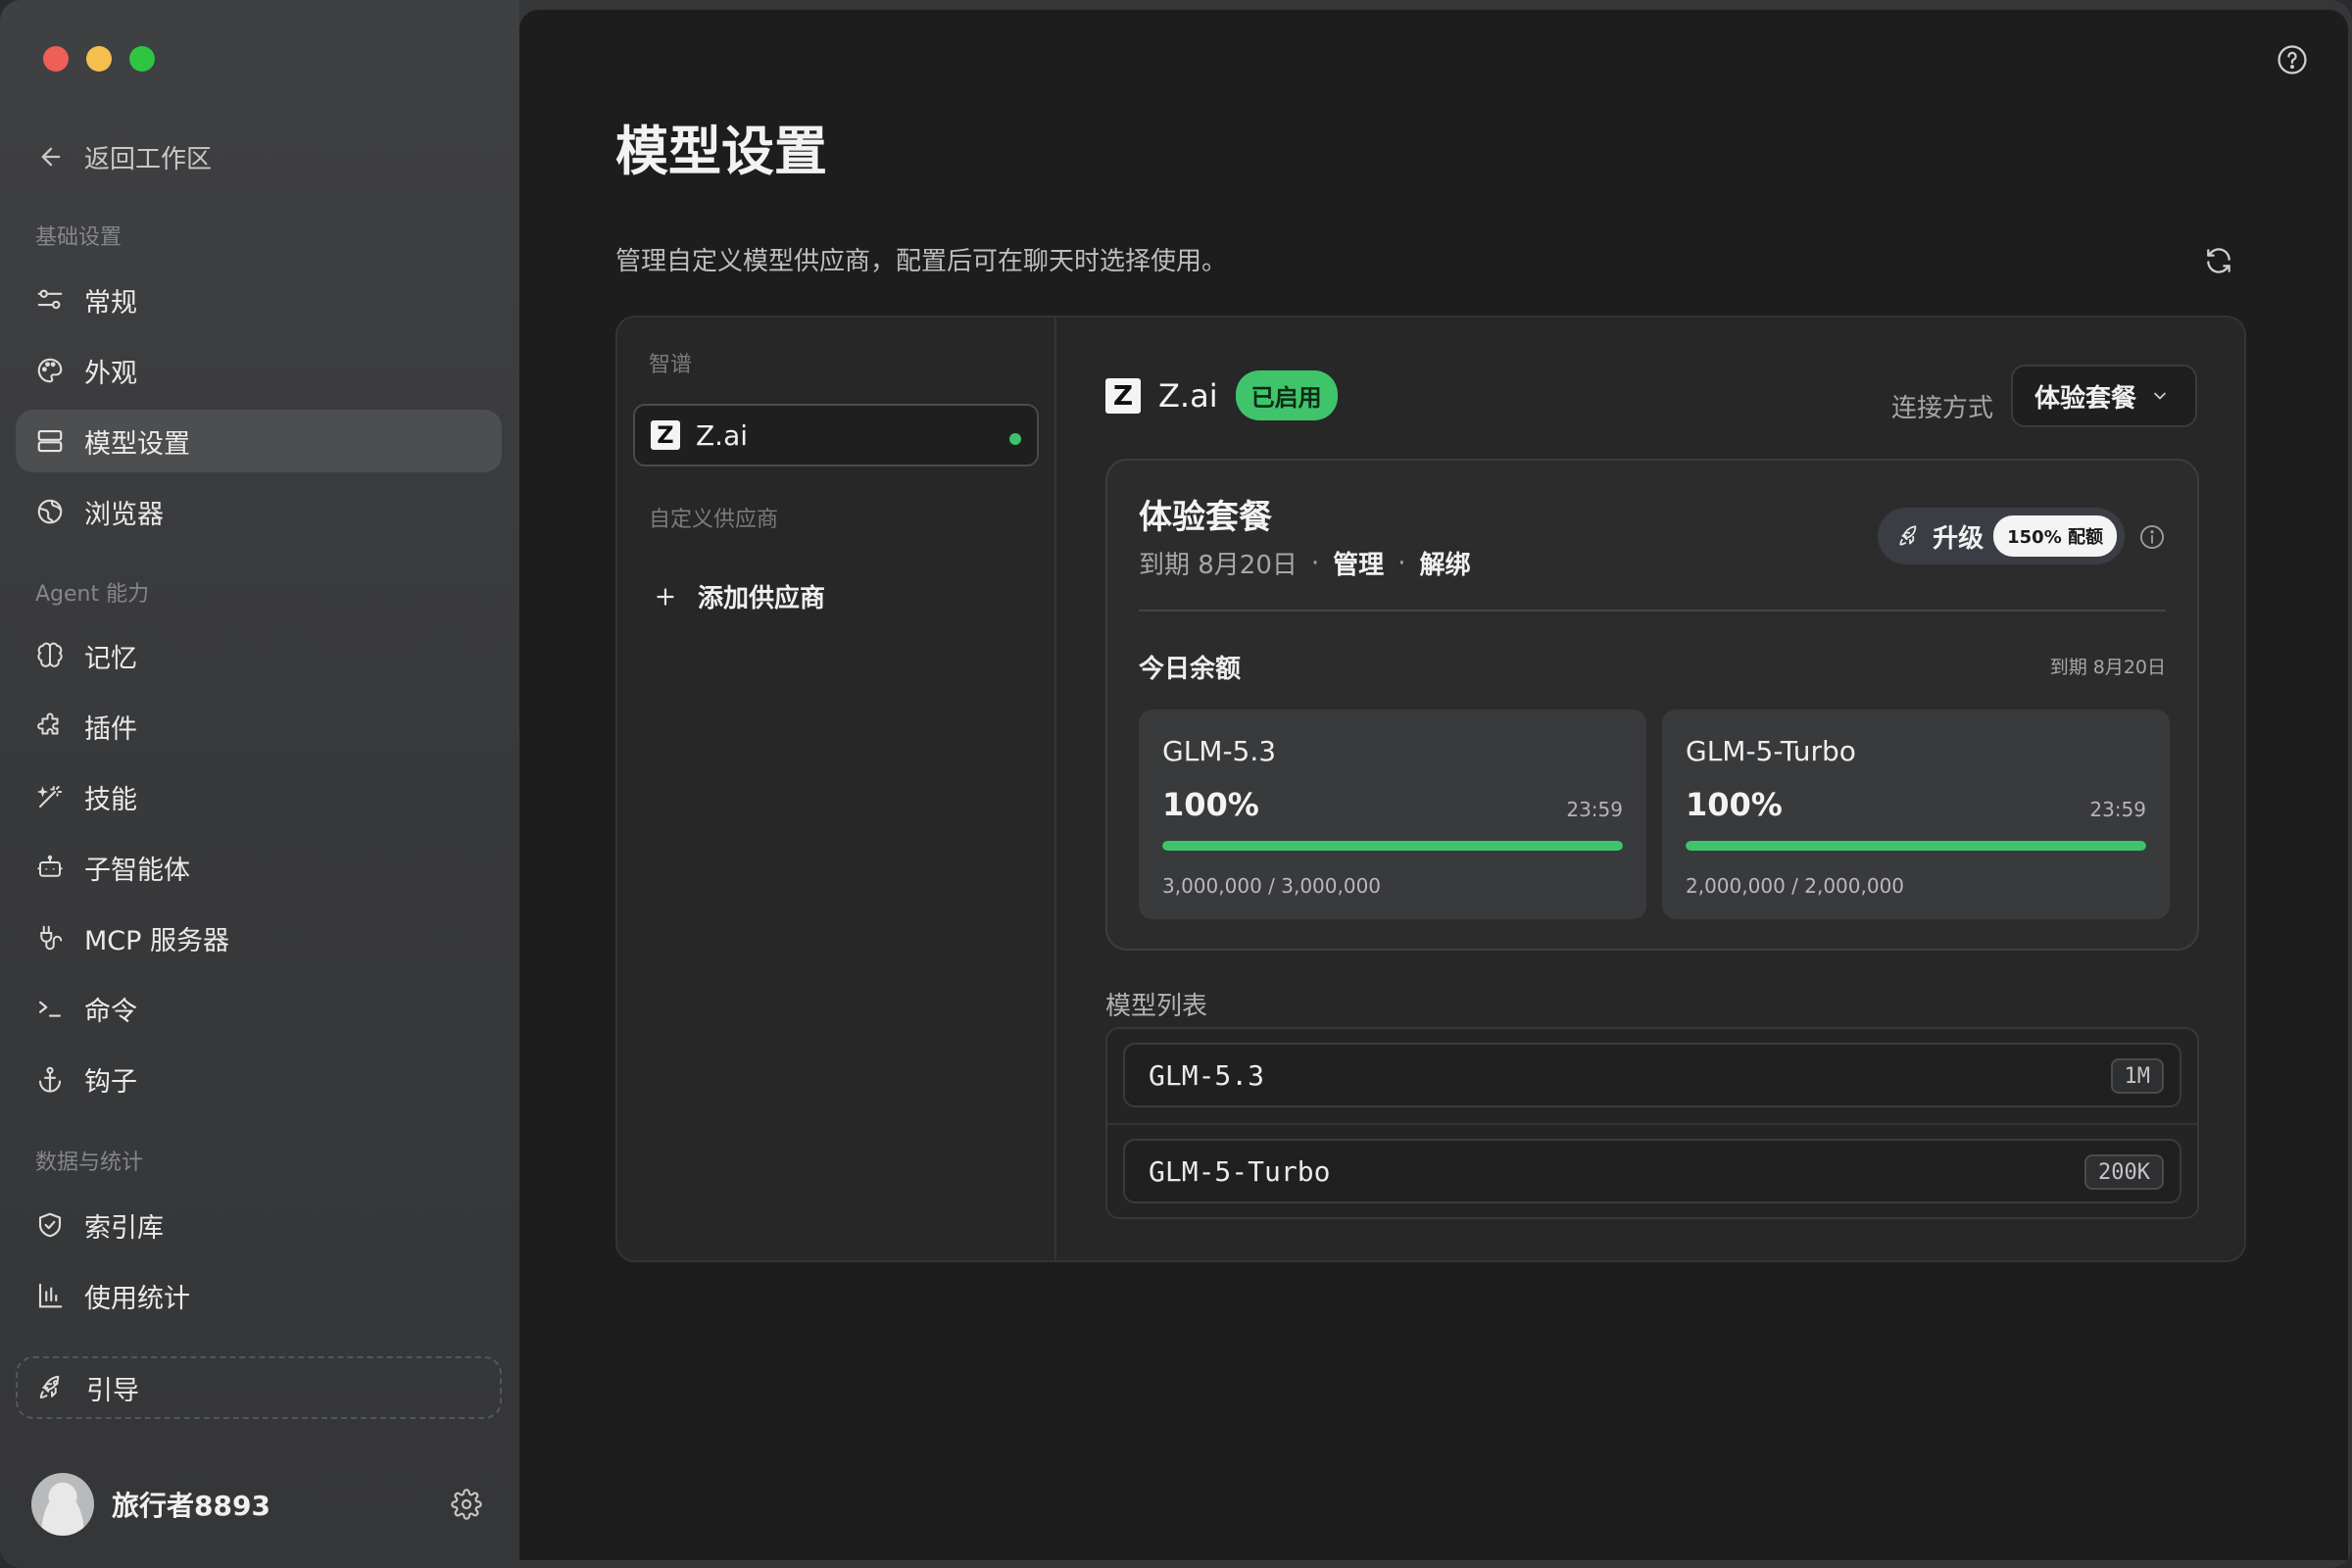  Describe the element at coordinates (665, 596) in the screenshot. I see `plus-icon` at that location.